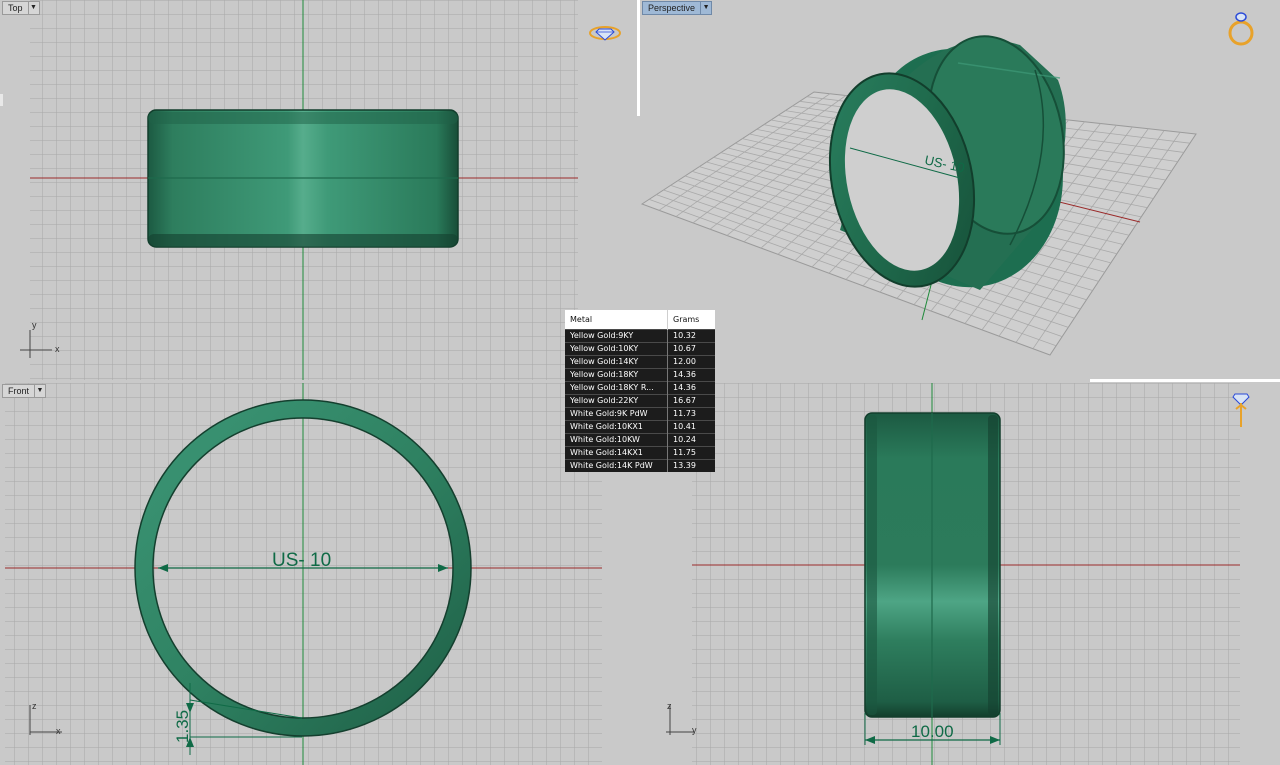 The height and width of the screenshot is (765, 1280). Describe the element at coordinates (616, 320) in the screenshot. I see `column-header-metal: Metal` at that location.